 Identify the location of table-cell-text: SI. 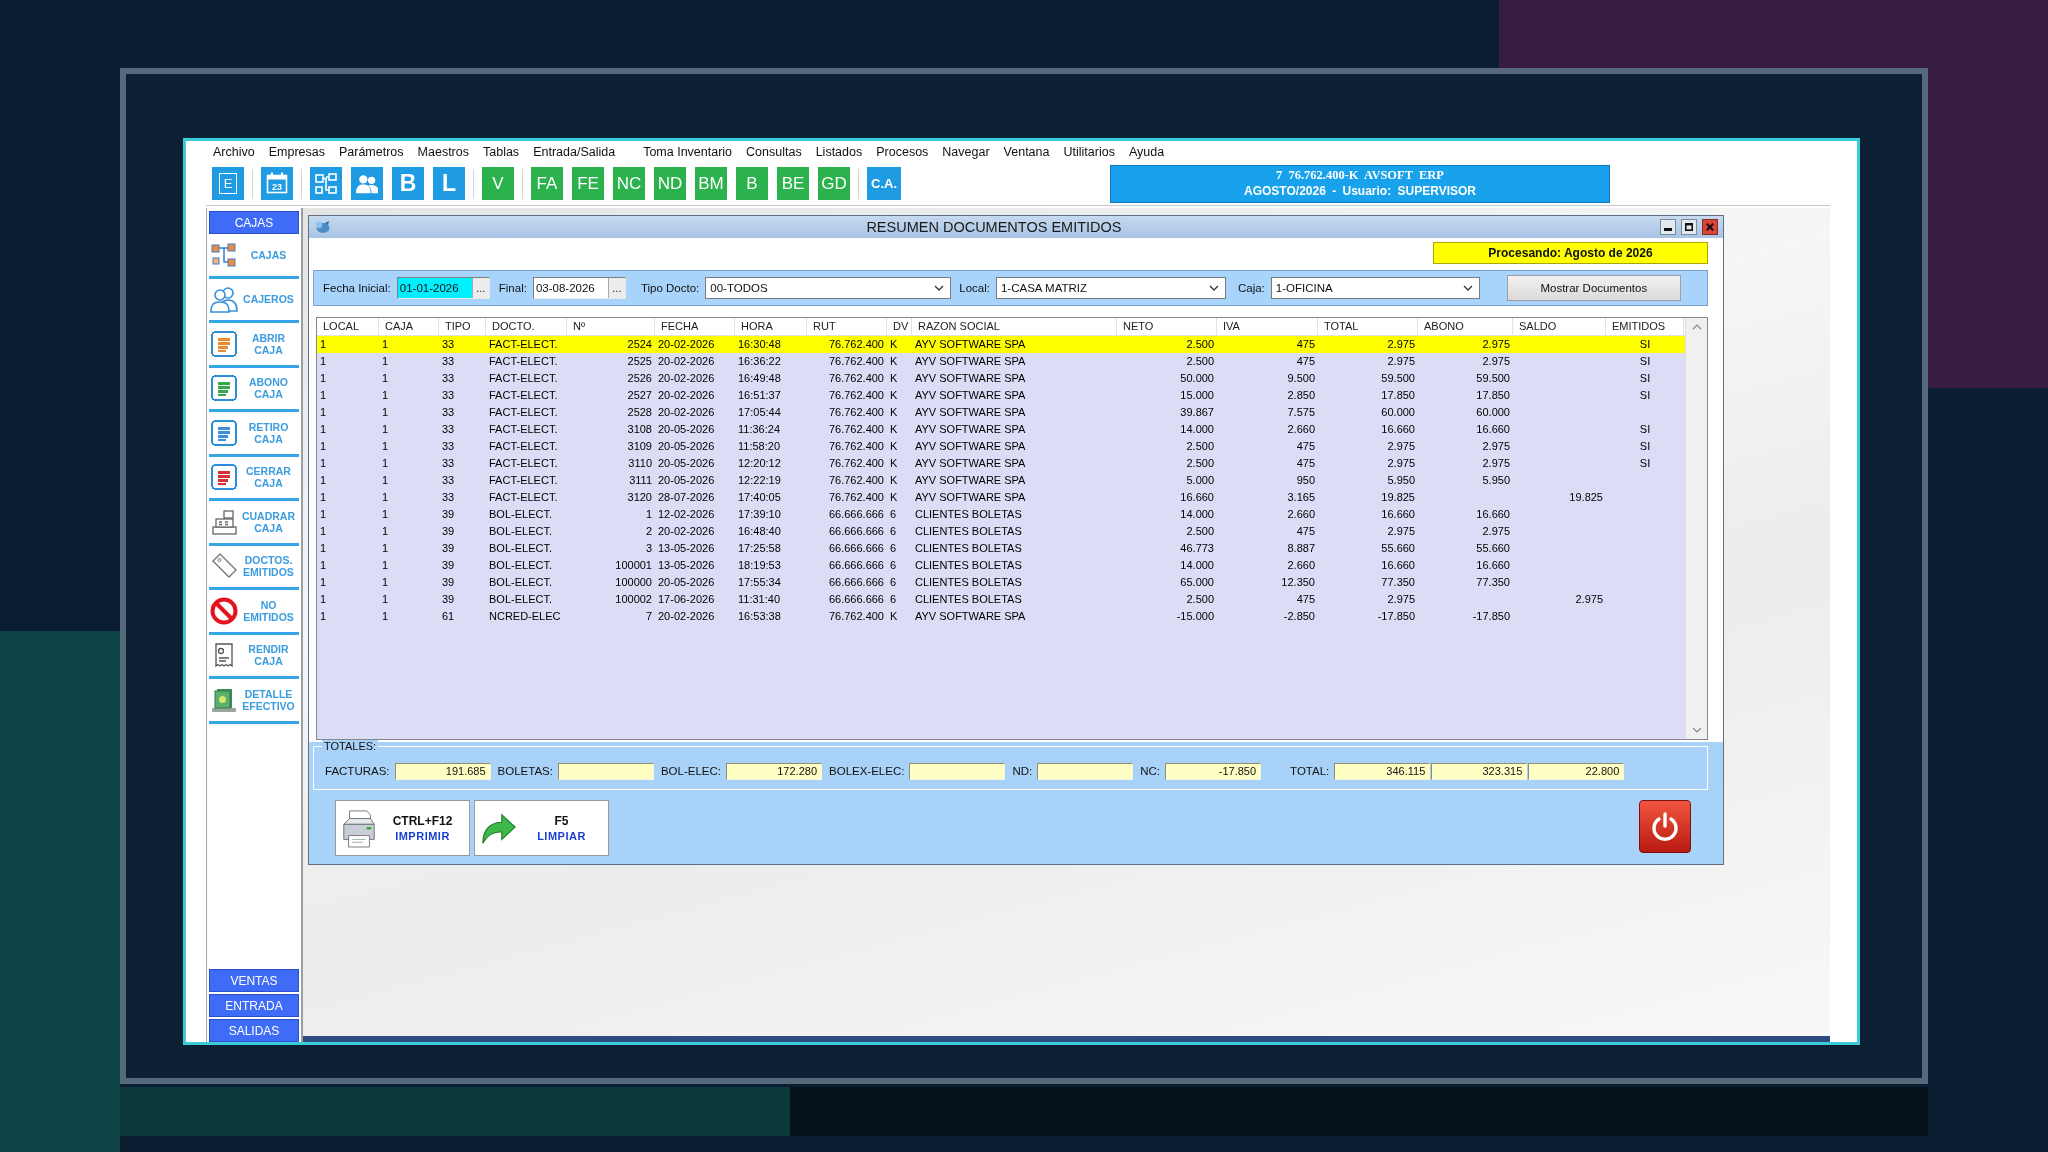
(1645, 429).